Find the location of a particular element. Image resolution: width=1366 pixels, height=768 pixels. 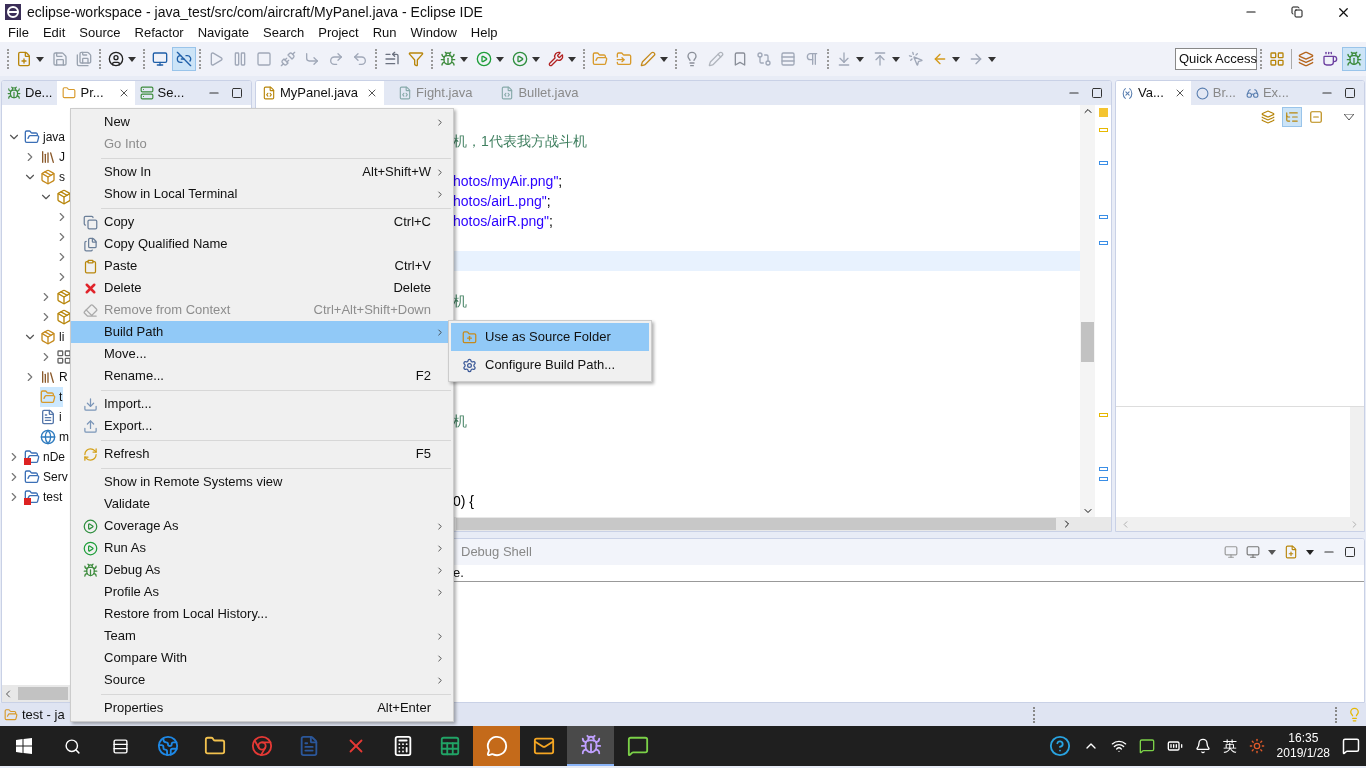

menu-item: Profile As is located at coordinates (262, 592).